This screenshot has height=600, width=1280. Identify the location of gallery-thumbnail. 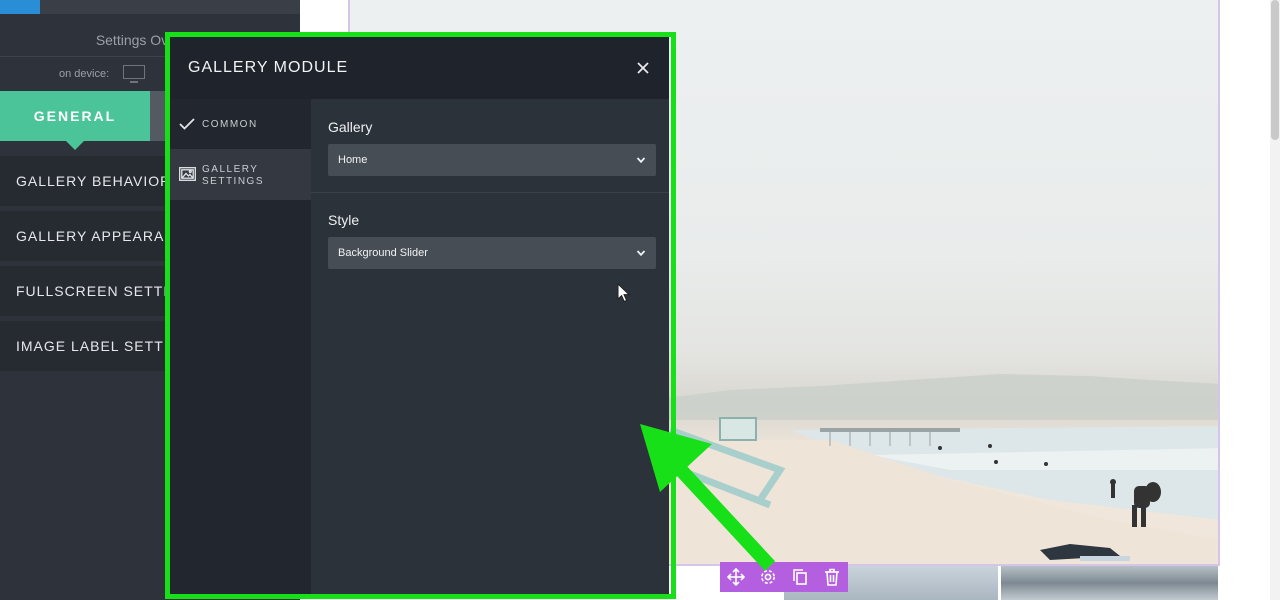
(1109, 583).